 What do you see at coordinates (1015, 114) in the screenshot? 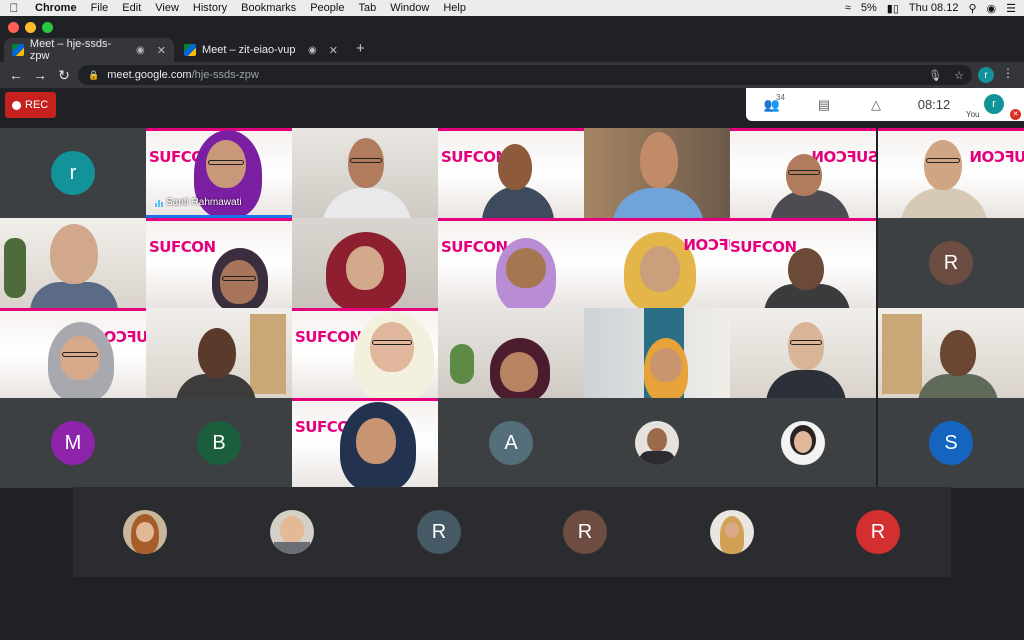
I see `mic-off-icon: ✕` at bounding box center [1015, 114].